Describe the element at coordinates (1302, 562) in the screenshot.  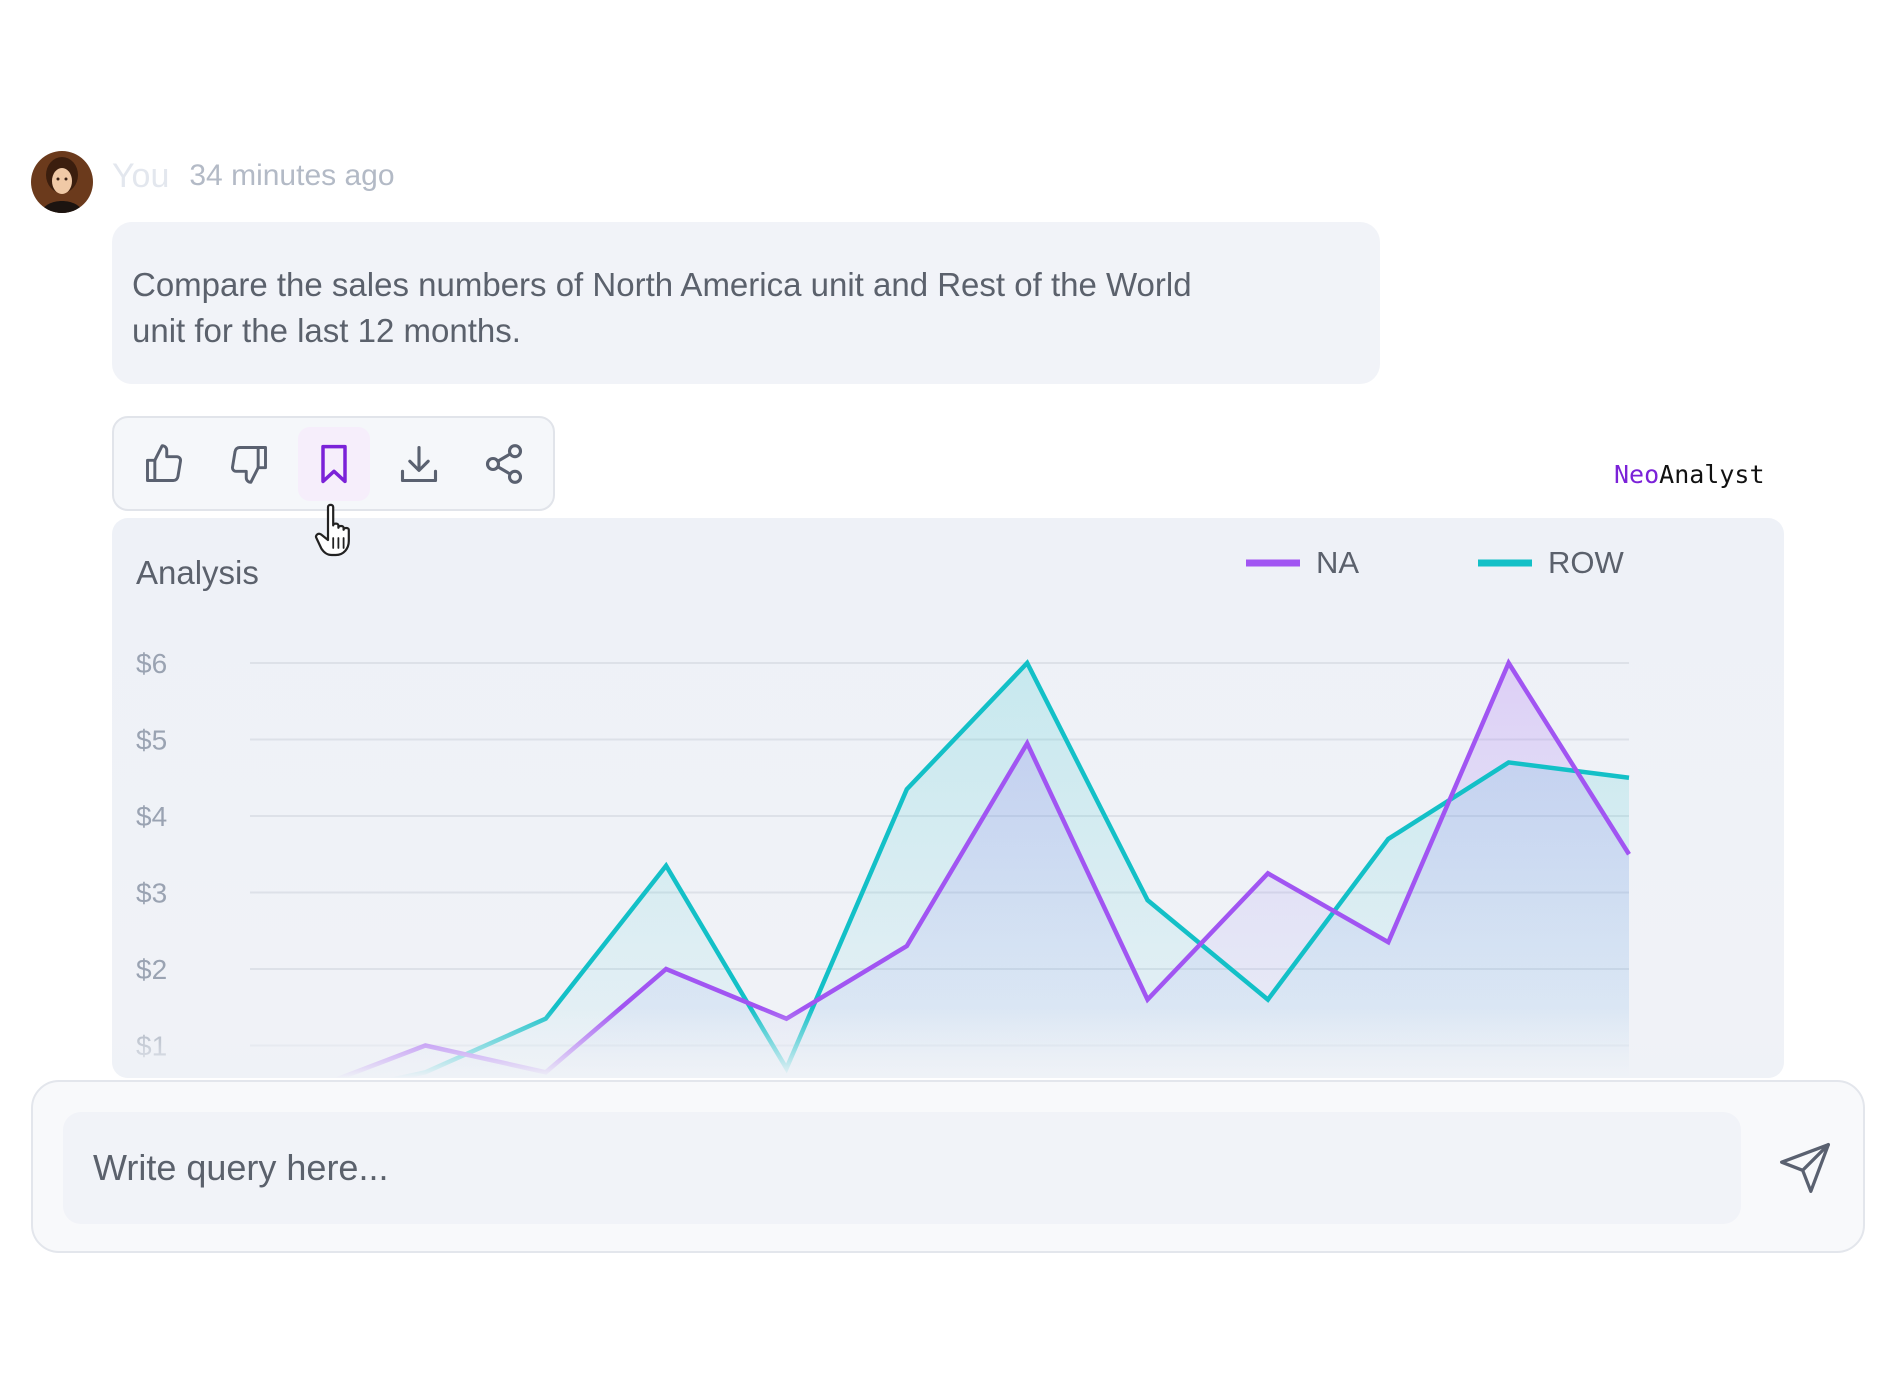
I see `legend-item-na: NA` at that location.